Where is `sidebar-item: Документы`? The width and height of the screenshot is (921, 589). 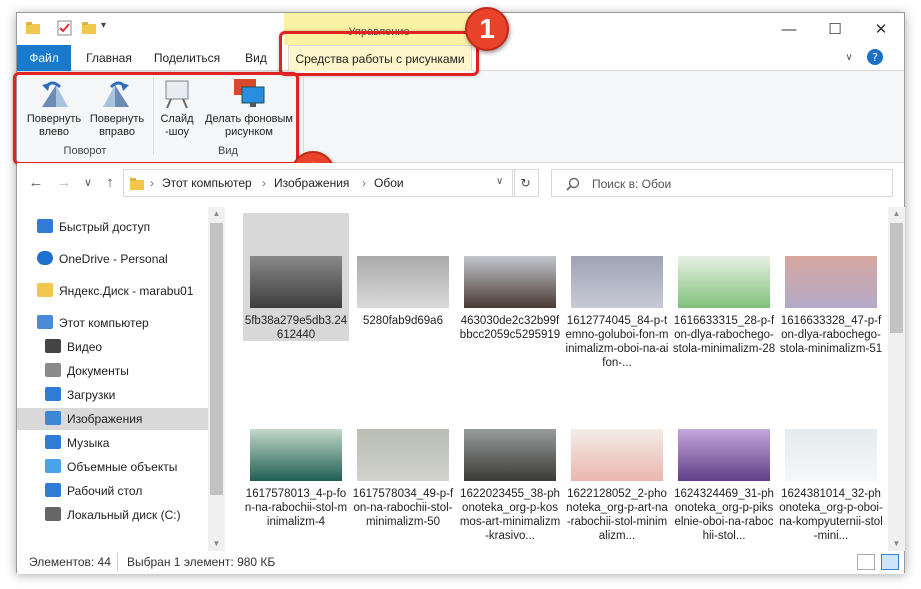
sidebar-item: Документы is located at coordinates (112, 371).